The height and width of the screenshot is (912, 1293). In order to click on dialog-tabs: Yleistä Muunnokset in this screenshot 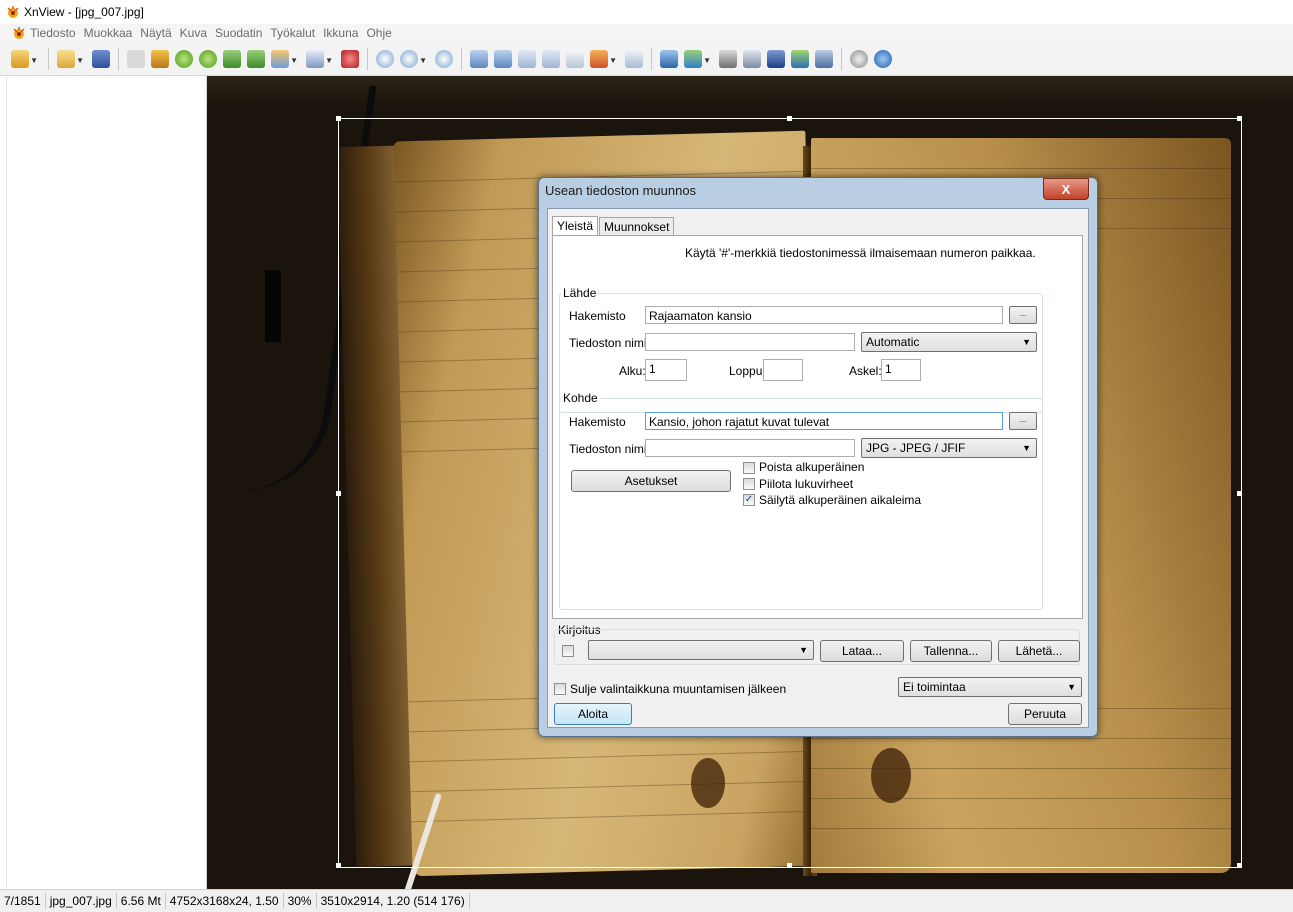, I will do `click(613, 226)`.